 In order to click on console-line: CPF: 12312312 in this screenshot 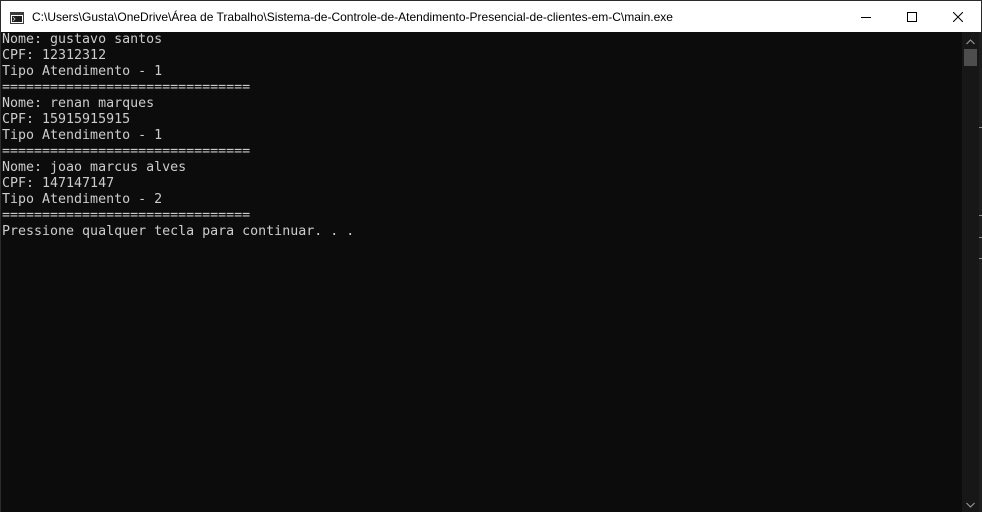, I will do `click(54, 55)`.